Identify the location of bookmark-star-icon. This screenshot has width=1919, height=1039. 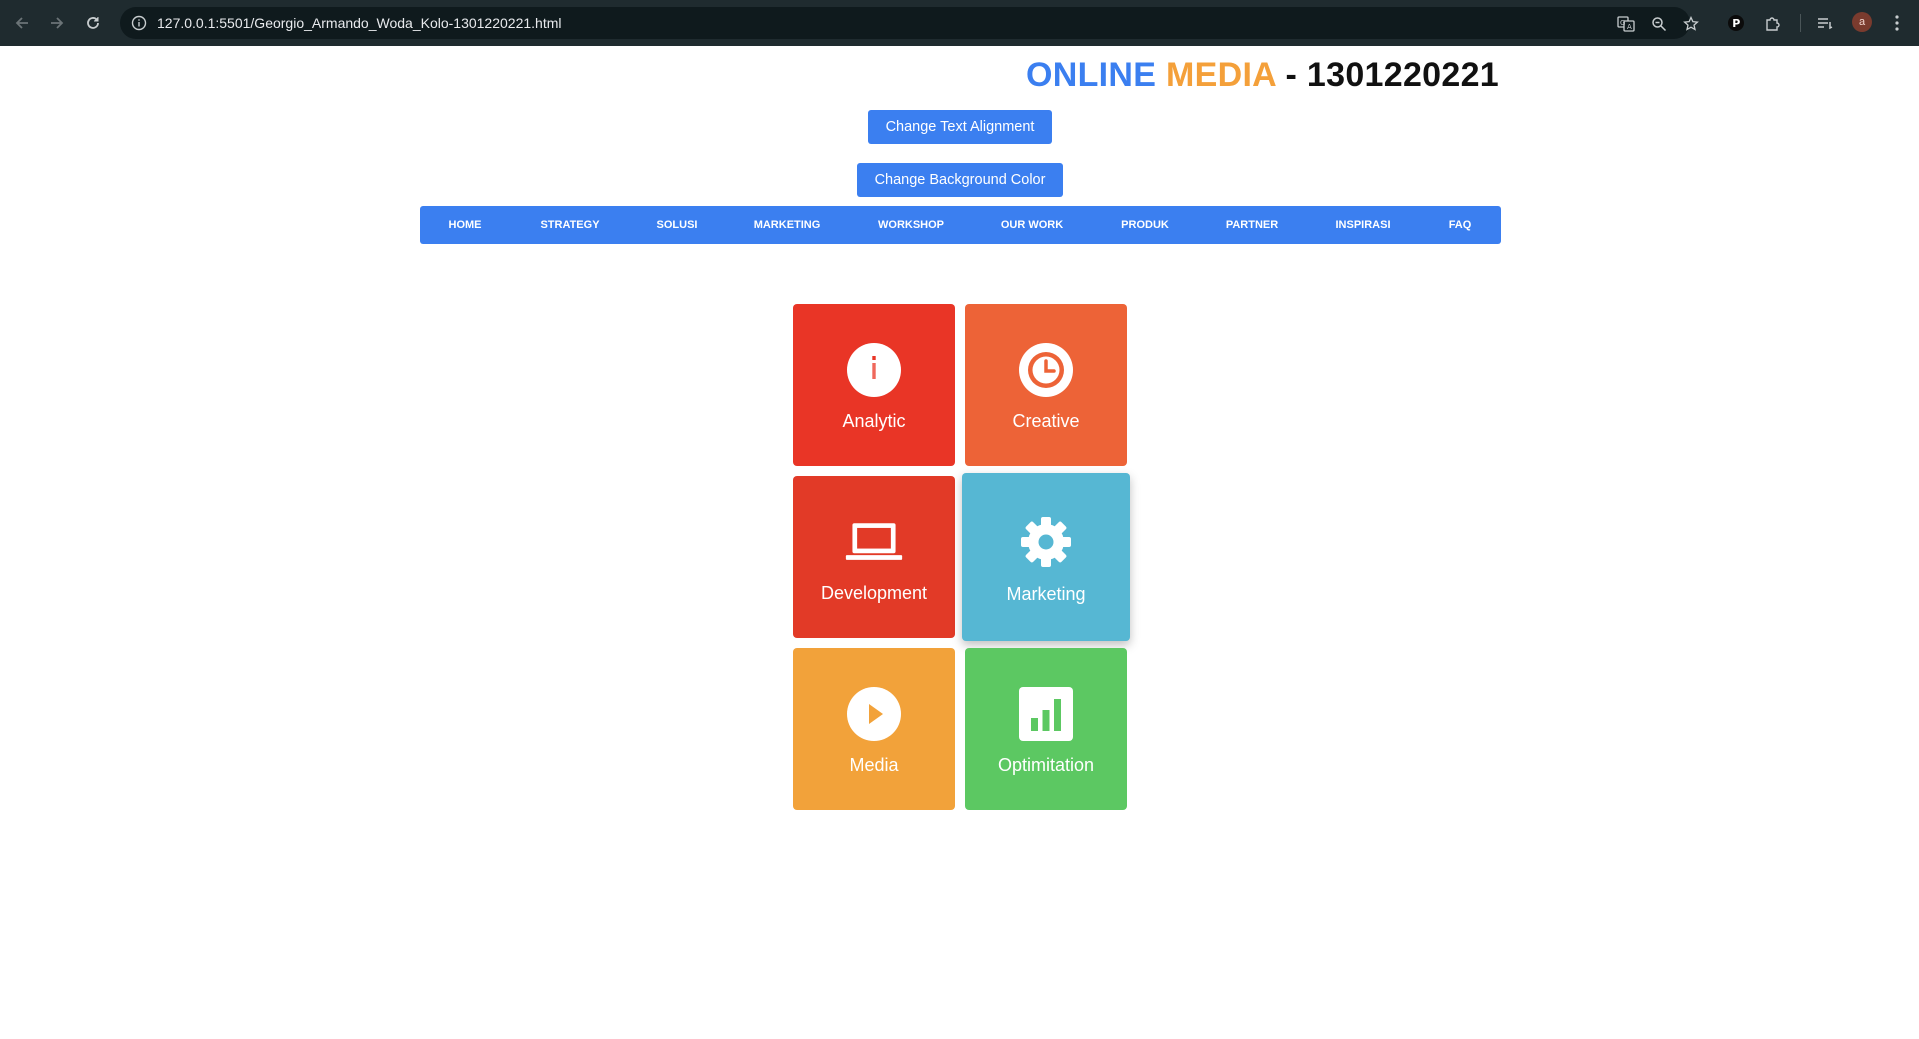
(1691, 24).